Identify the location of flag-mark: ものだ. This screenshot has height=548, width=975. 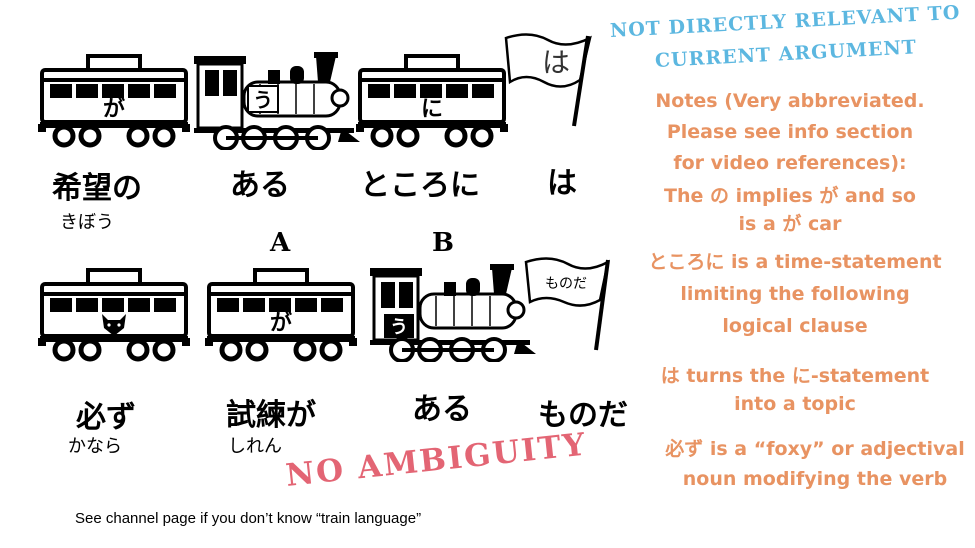
(566, 284).